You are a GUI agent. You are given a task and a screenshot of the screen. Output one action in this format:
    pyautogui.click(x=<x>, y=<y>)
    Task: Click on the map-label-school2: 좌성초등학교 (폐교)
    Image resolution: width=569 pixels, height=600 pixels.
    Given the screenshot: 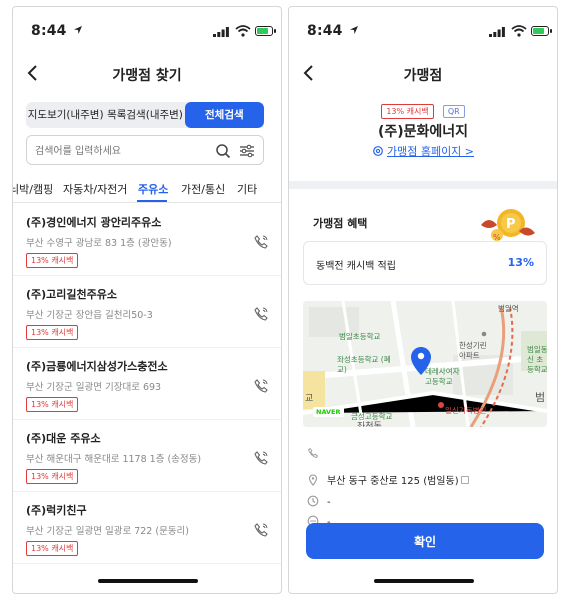 What is the action you would take?
    pyautogui.click(x=364, y=364)
    